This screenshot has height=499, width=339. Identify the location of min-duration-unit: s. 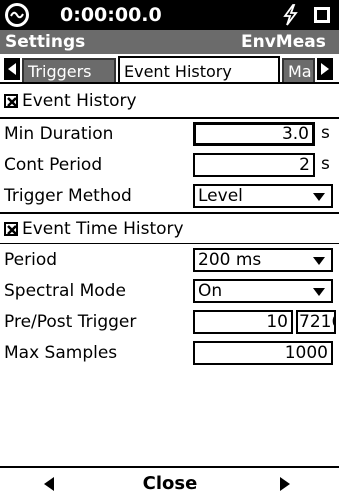
(325, 133).